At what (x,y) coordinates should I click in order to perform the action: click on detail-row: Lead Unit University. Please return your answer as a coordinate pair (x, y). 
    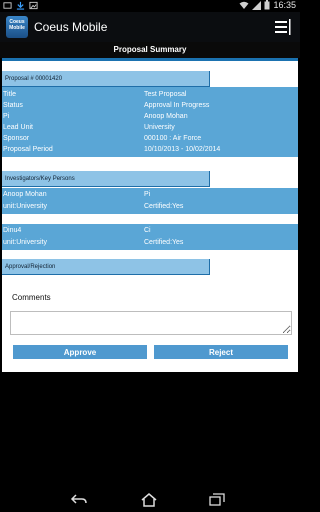
    Looking at the image, I should click on (150, 128).